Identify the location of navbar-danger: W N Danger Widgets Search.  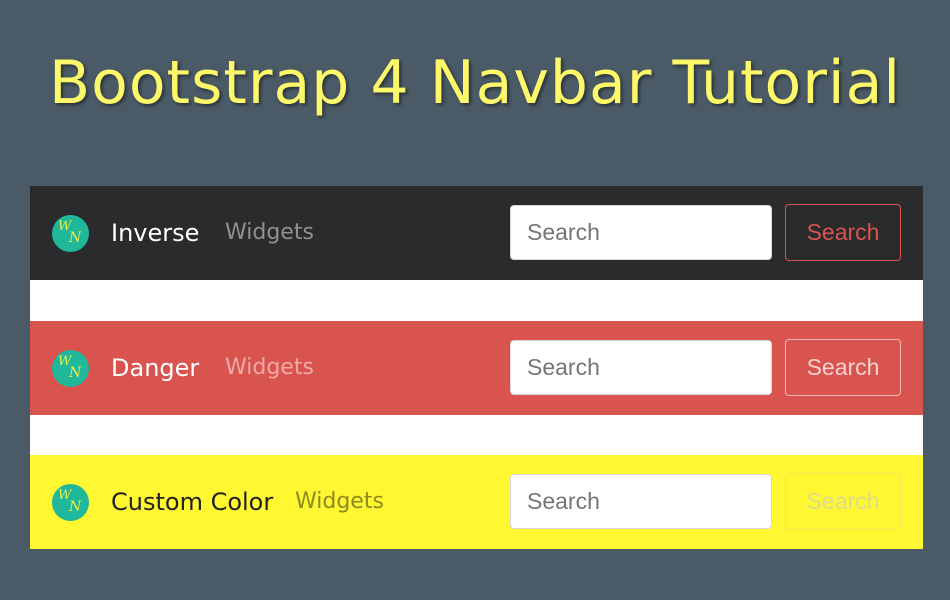
(476, 368).